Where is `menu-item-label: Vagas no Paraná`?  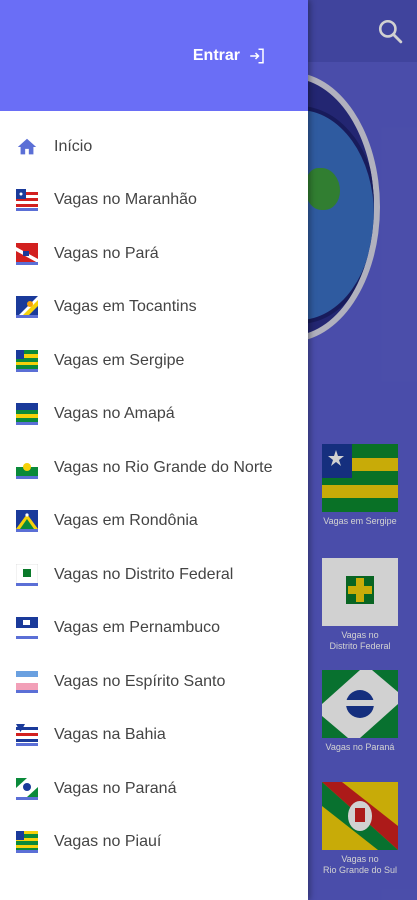 menu-item-label: Vagas no Paraná is located at coordinates (115, 788).